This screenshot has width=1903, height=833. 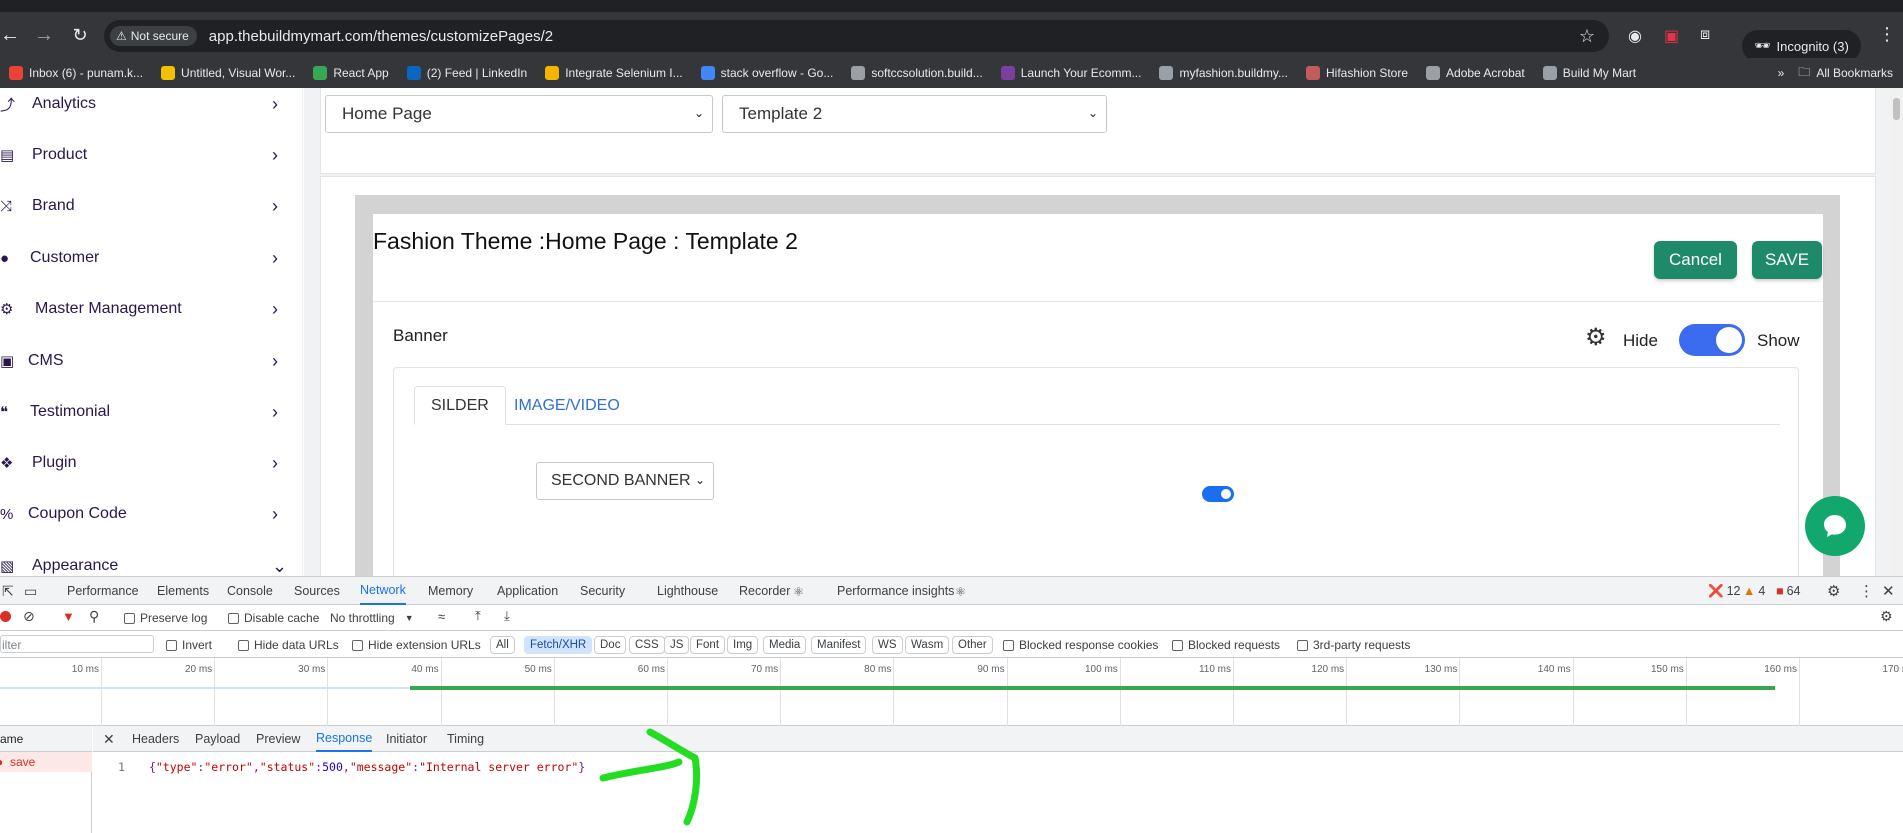 What do you see at coordinates (785, 645) in the screenshot?
I see `type-filter-media: Media` at bounding box center [785, 645].